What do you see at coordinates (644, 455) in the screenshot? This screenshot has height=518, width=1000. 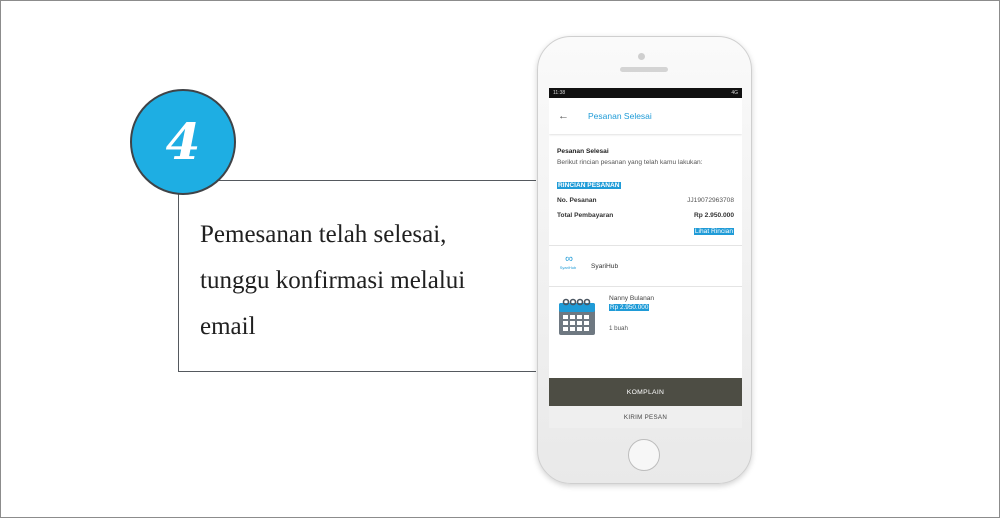 I see `home-button` at bounding box center [644, 455].